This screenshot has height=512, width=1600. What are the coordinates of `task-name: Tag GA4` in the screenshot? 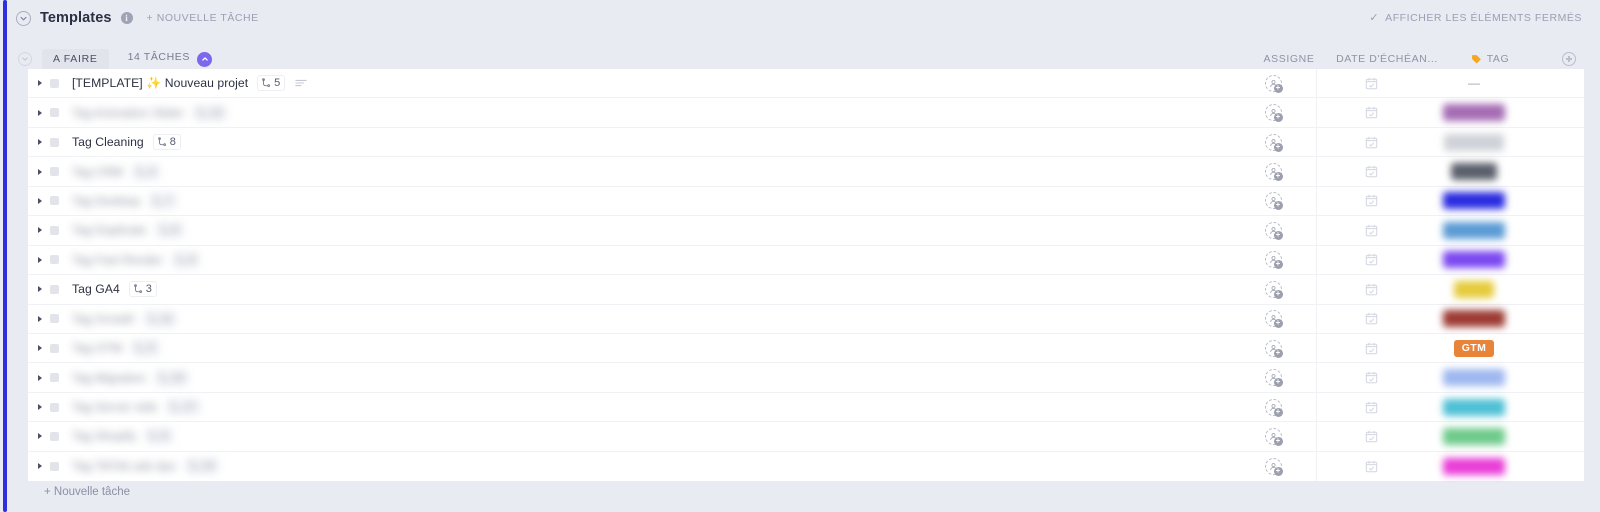 It's located at (96, 289).